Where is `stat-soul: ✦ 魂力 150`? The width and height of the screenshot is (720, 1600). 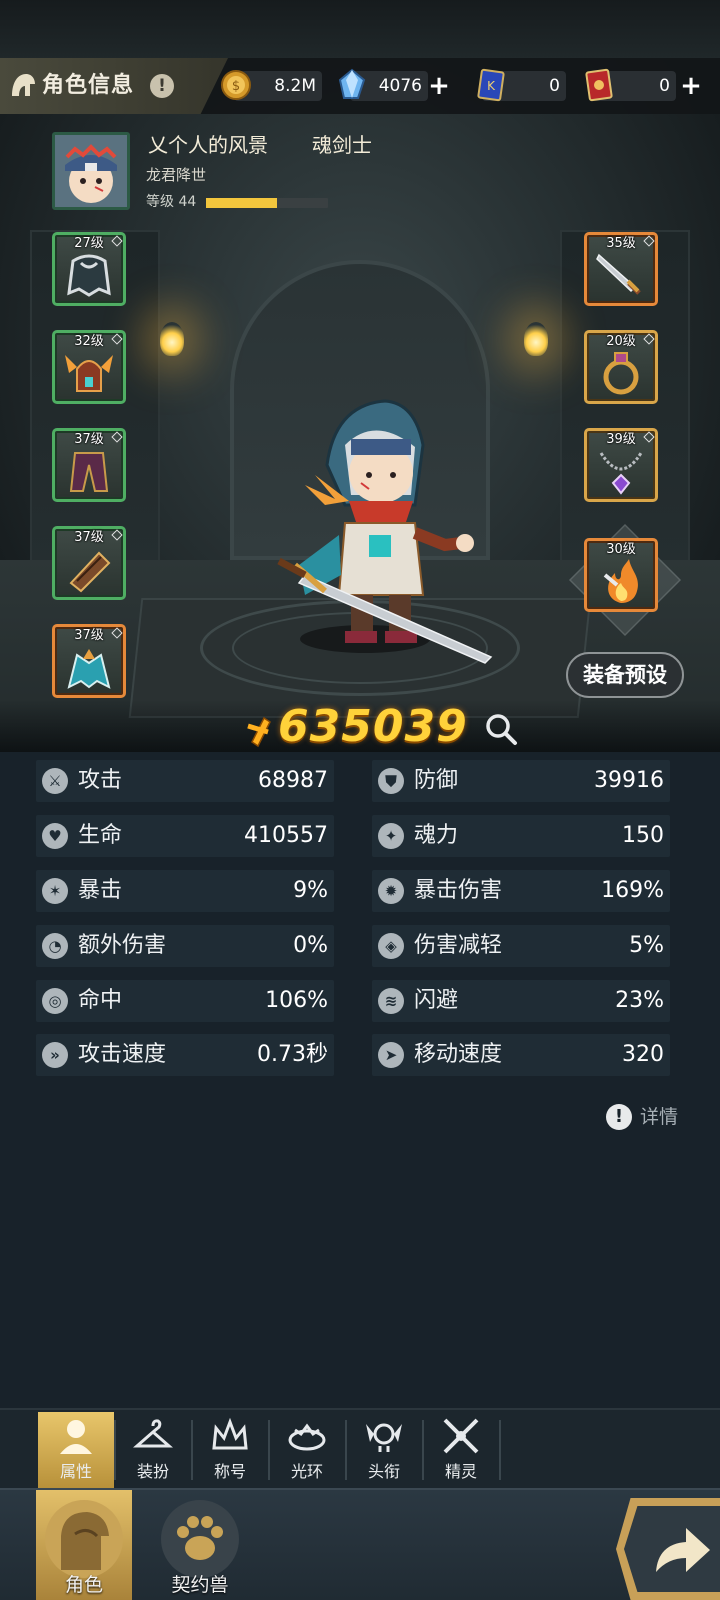 stat-soul: ✦ 魂力 150 is located at coordinates (521, 836).